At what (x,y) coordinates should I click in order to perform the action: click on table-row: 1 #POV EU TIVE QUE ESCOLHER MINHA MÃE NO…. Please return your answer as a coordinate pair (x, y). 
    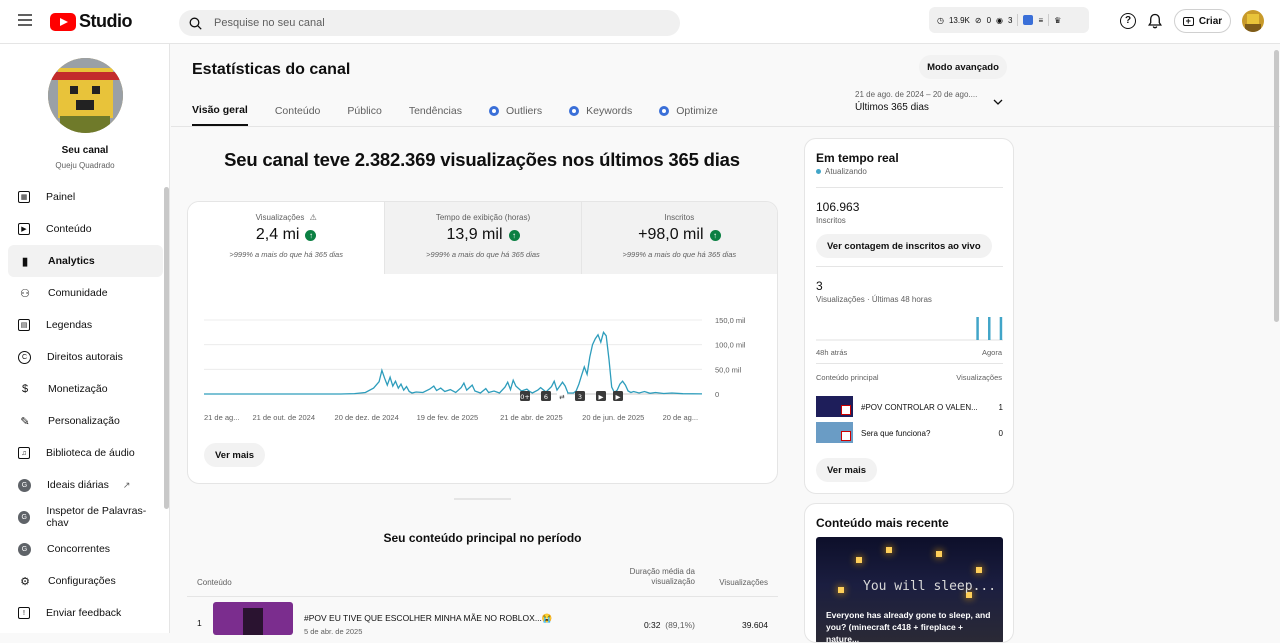
    Looking at the image, I should click on (482, 618).